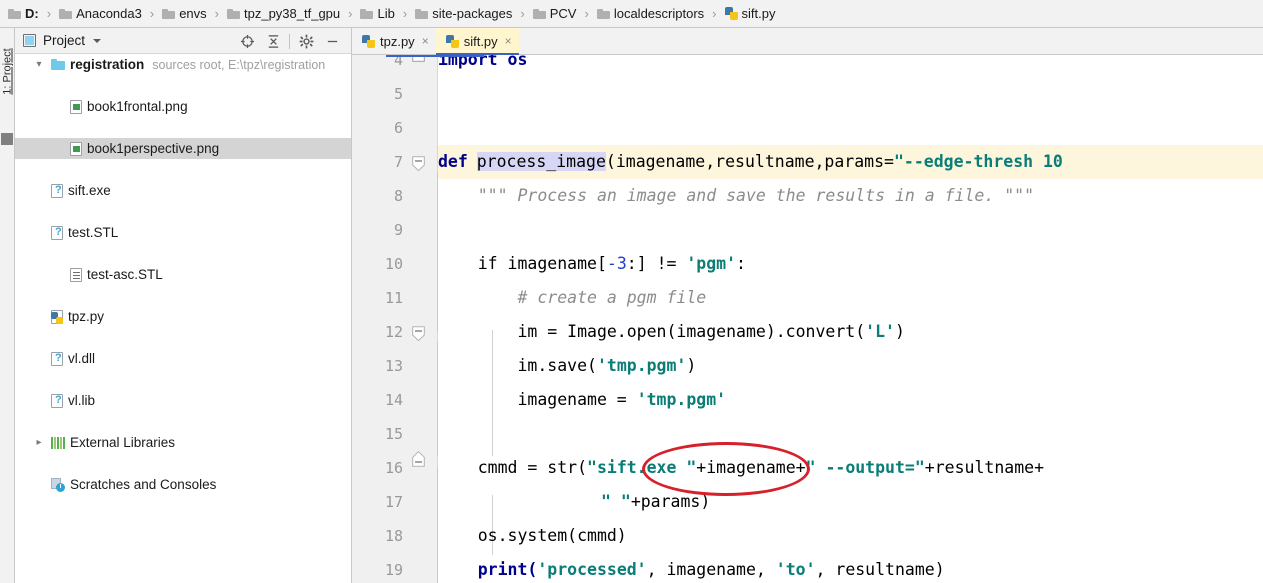 Image resolution: width=1263 pixels, height=583 pixels. Describe the element at coordinates (183, 358) in the screenshot. I see `tree-node-vl-dll: vl.dll` at that location.